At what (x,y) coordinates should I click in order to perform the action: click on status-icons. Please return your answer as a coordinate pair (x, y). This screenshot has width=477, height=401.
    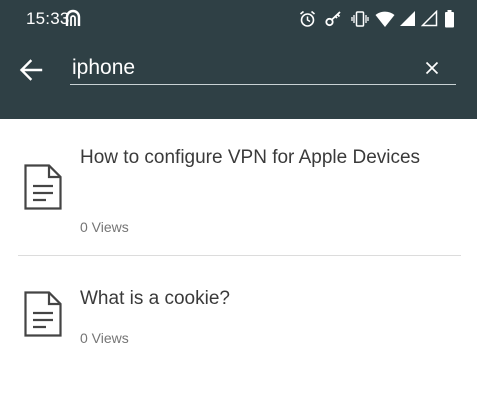
    Looking at the image, I should click on (379, 18).